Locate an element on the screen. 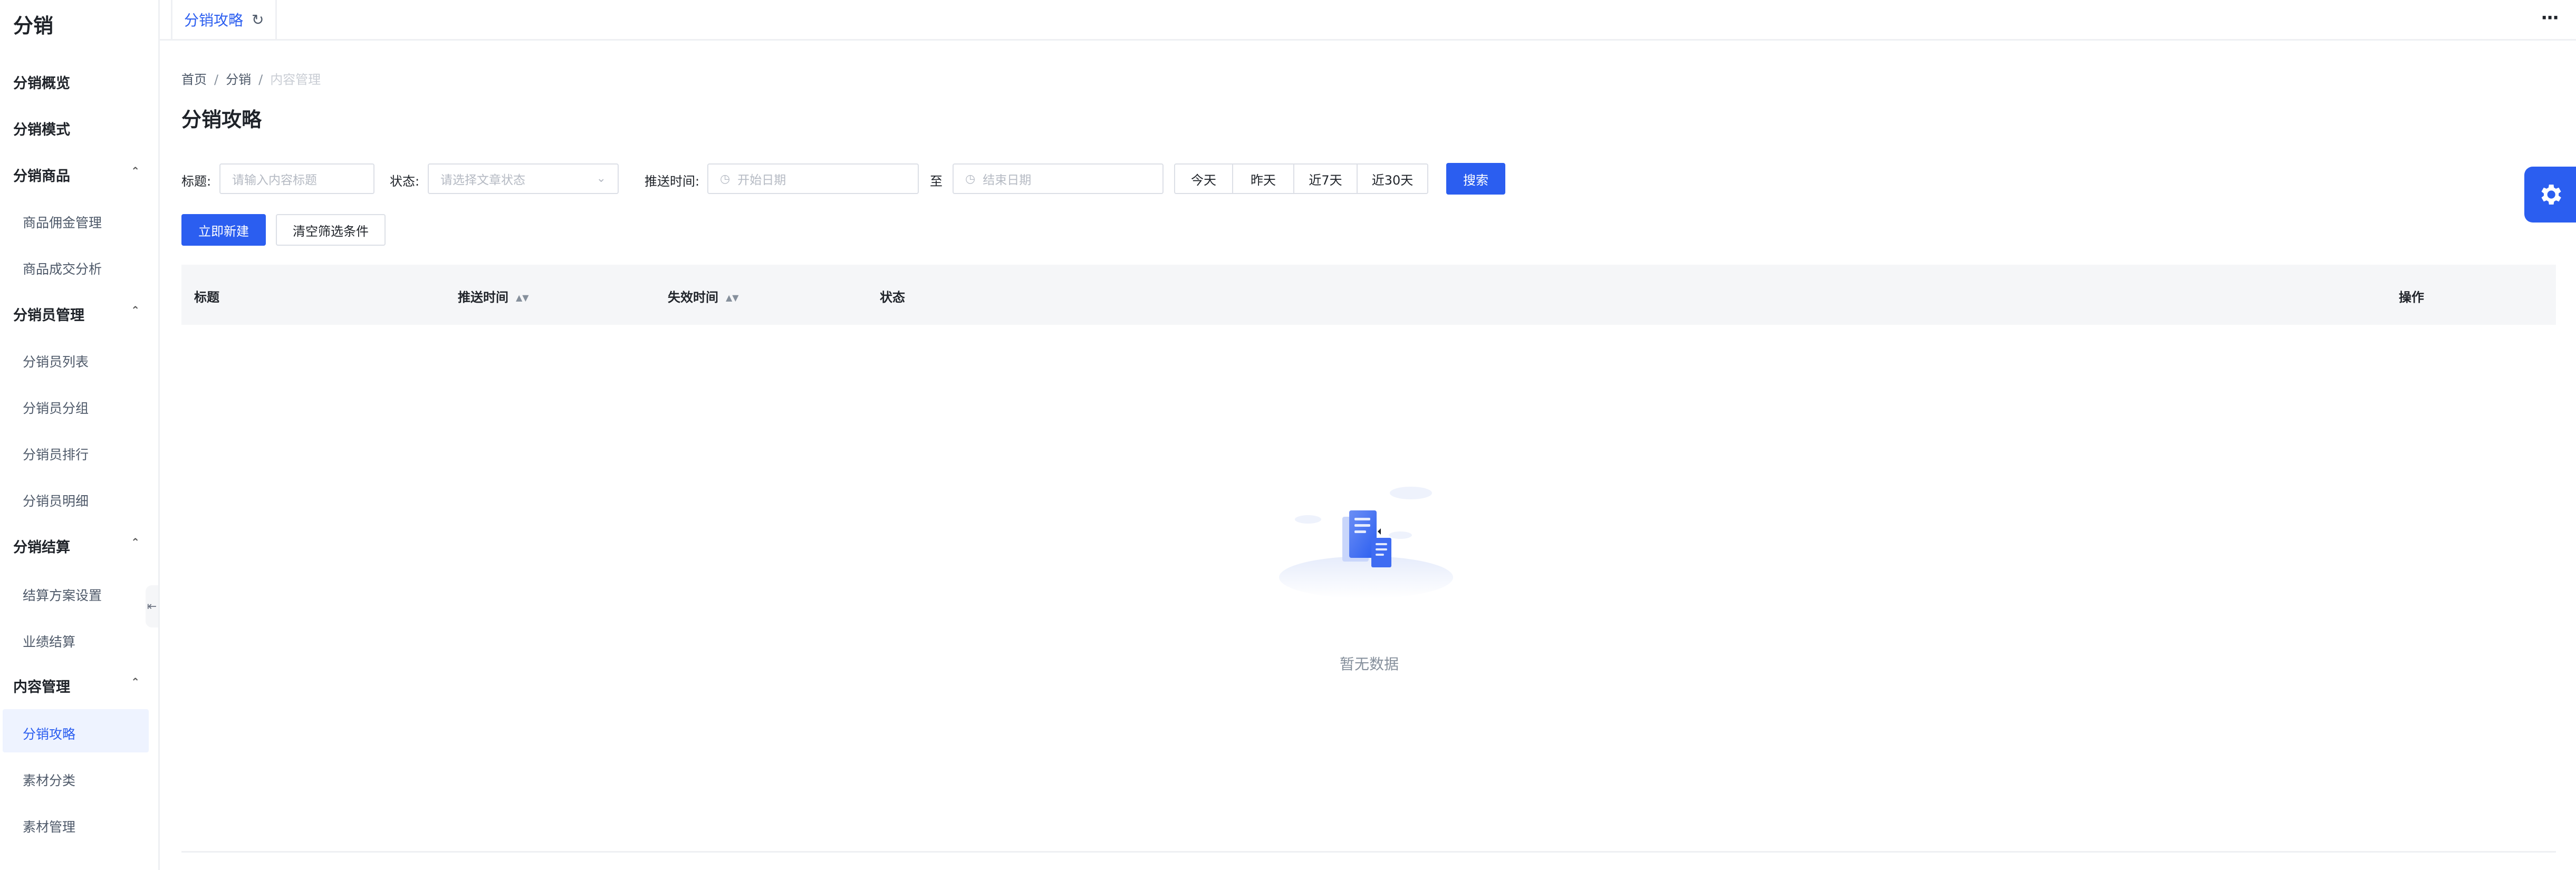  empty-data-illustration is located at coordinates (1366, 542).